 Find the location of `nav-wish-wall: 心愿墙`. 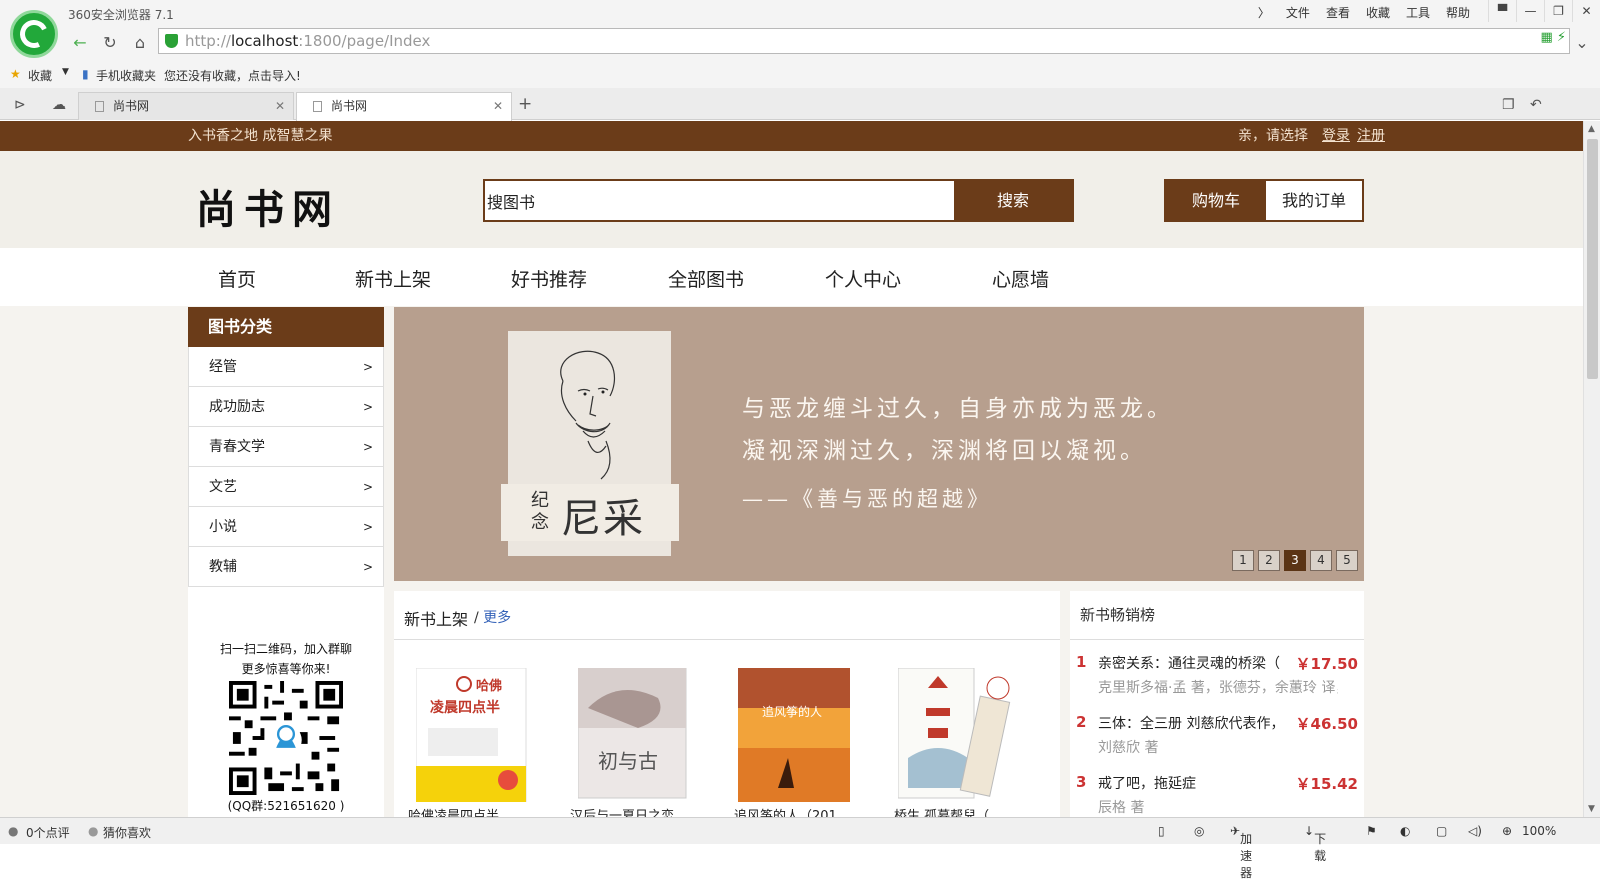

nav-wish-wall: 心愿墙 is located at coordinates (1020, 278).